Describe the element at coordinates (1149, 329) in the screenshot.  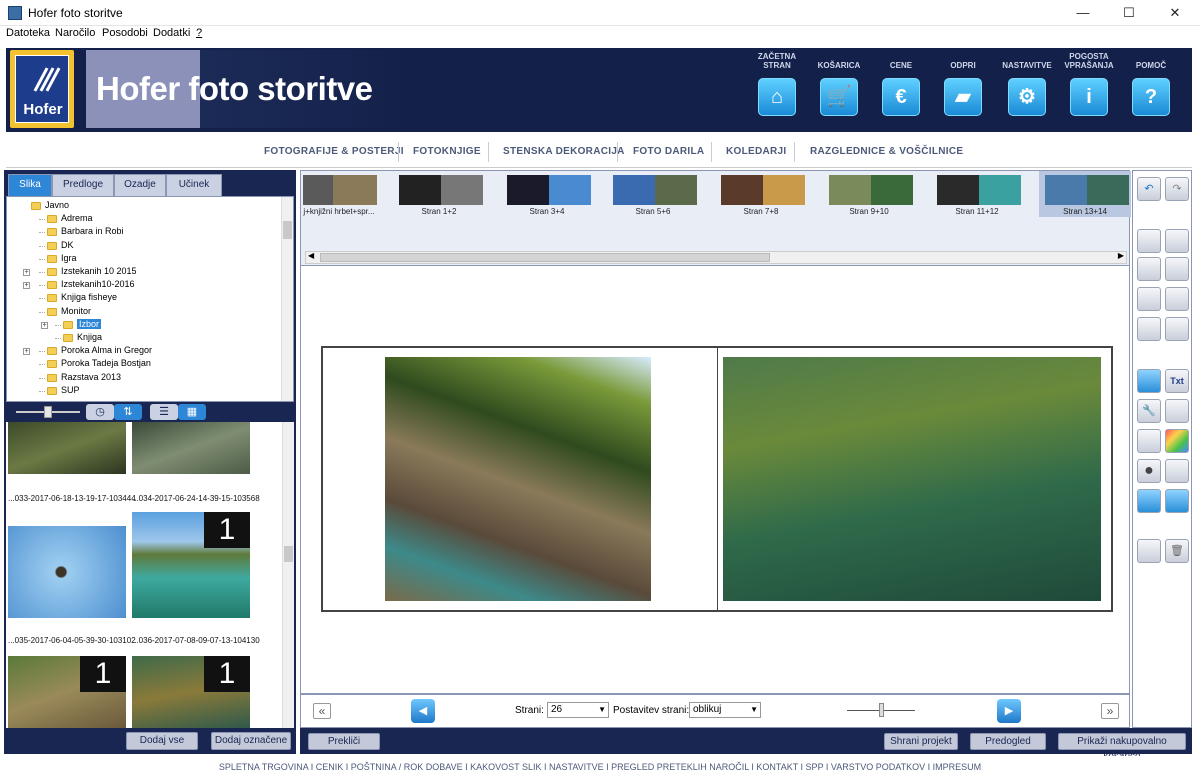
I see `fit-icon` at that location.